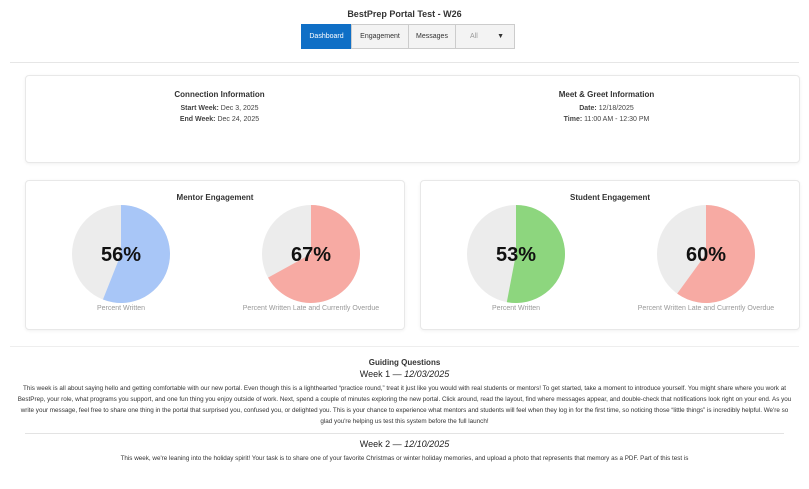  What do you see at coordinates (609, 197) in the screenshot?
I see `student-engagement-title: Student Engagement` at bounding box center [609, 197].